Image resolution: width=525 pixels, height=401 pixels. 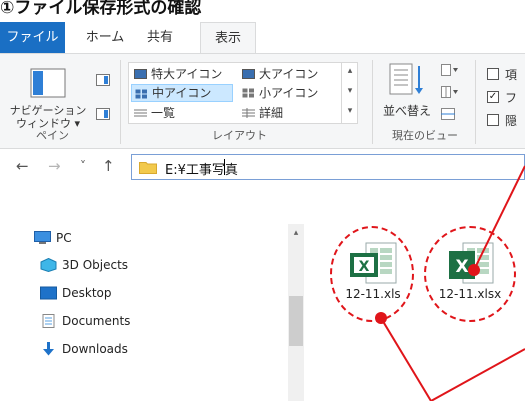 I want to click on navigation-pane-scrollbar: ▴, so click(x=296, y=312).